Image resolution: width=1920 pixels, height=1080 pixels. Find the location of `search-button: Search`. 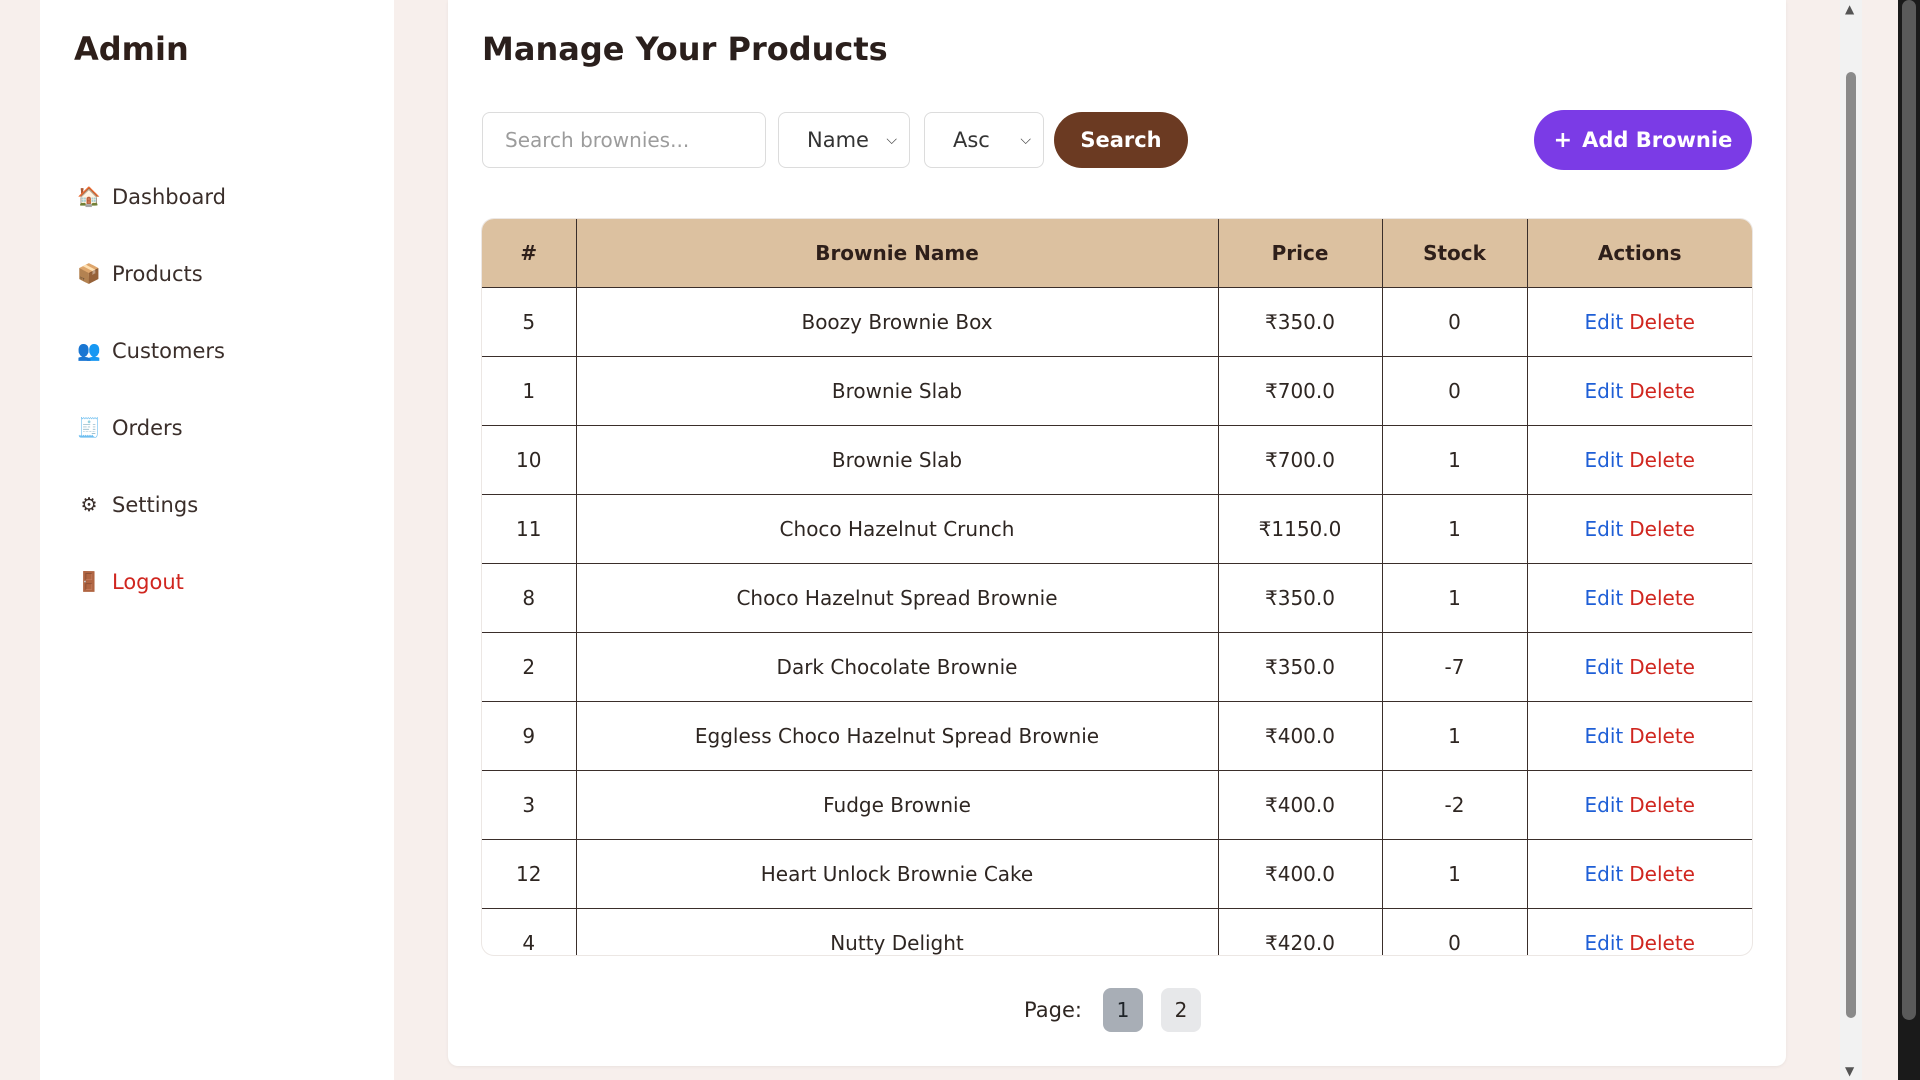

search-button: Search is located at coordinates (1121, 140).